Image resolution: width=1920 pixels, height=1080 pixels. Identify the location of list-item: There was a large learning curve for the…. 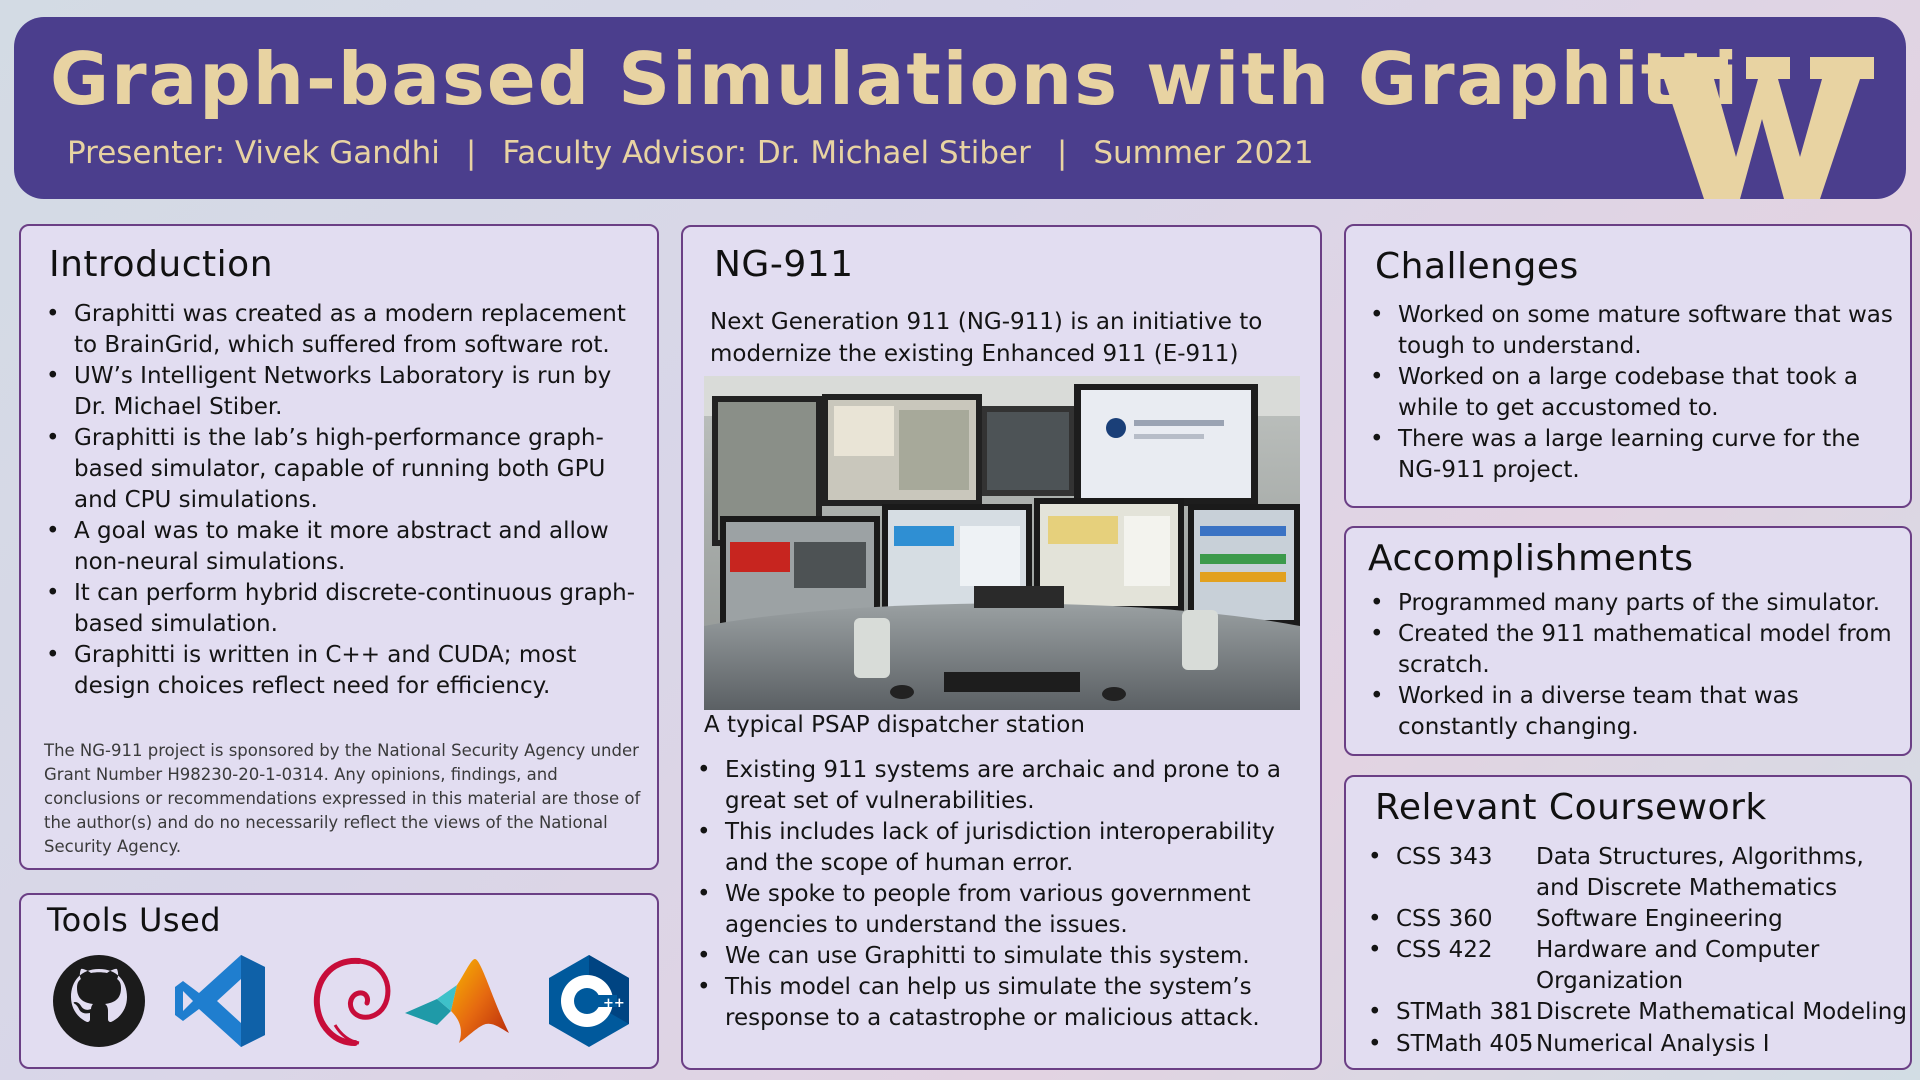
(1633, 455).